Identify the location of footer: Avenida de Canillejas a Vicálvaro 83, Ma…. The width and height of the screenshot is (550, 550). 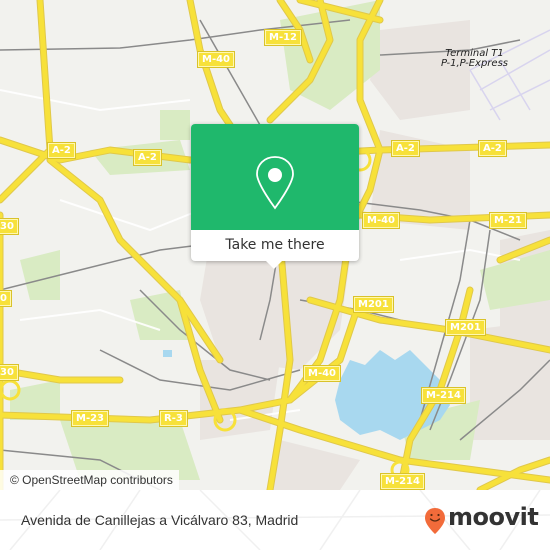
(275, 520).